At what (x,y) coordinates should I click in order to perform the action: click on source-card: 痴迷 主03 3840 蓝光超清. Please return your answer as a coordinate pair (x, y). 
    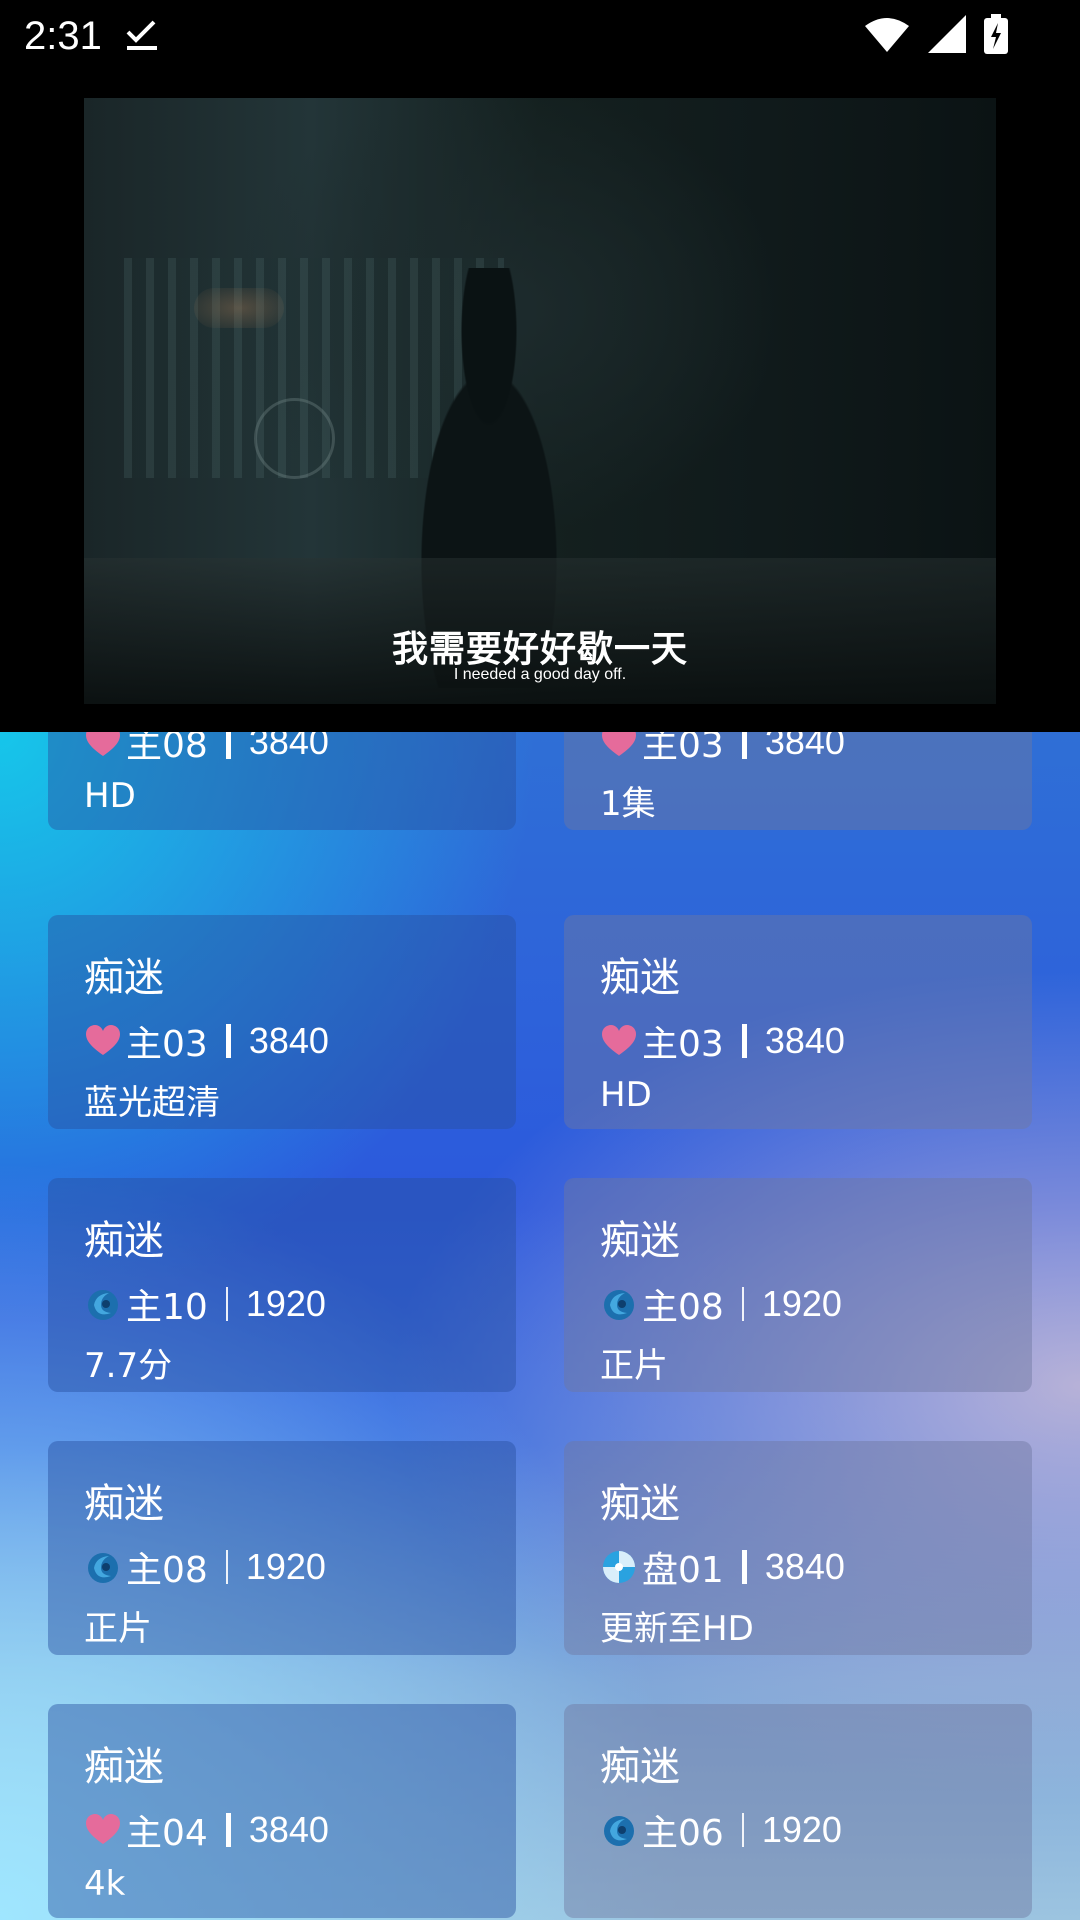
    Looking at the image, I should click on (282, 1022).